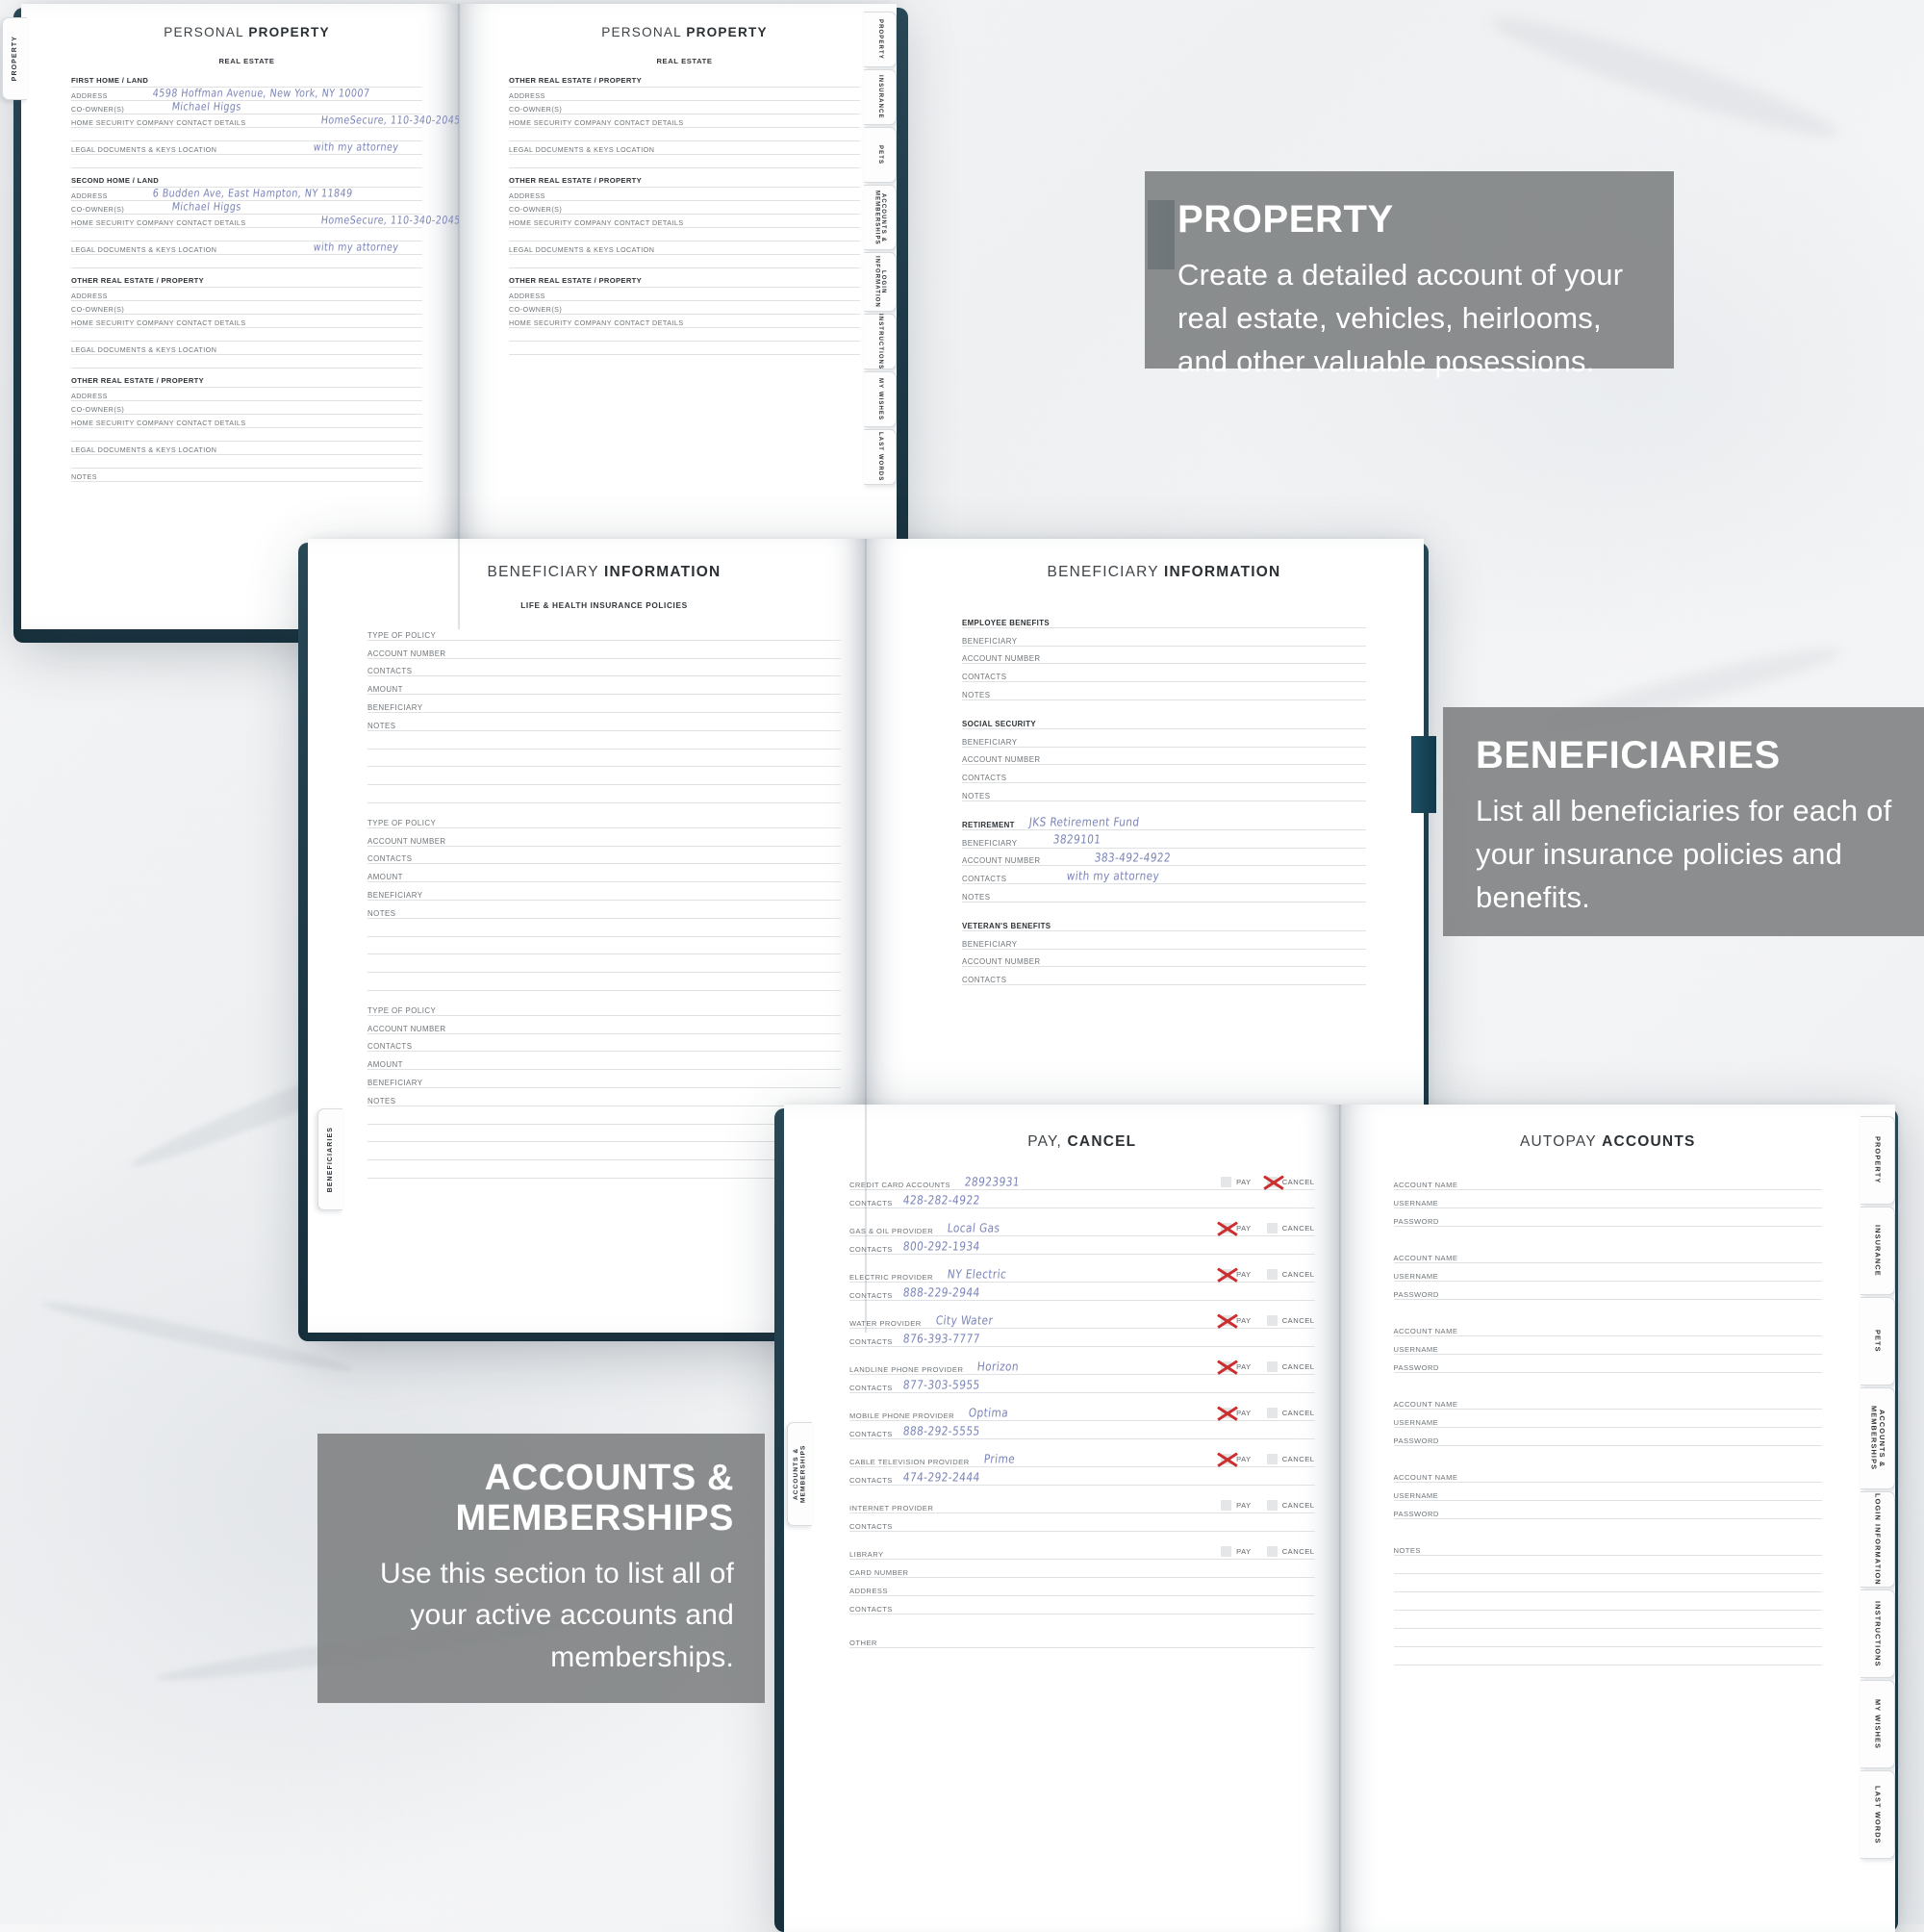 The width and height of the screenshot is (1924, 1932). I want to click on contacts-row: CONTACTS 876-393-7777, so click(1082, 1338).